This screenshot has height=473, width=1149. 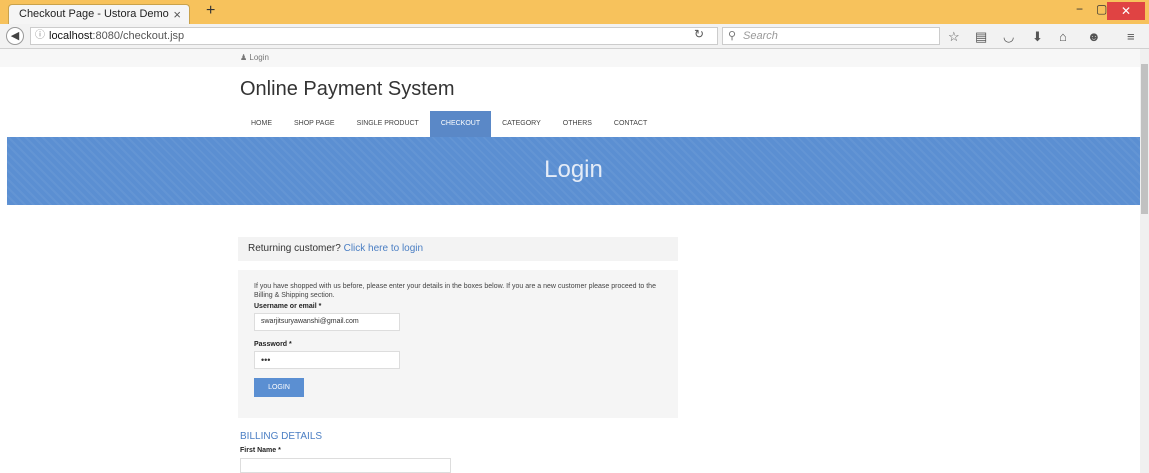 What do you see at coordinates (94, 14) in the screenshot?
I see `tab-title: Checkout Page - Ustora Demo` at bounding box center [94, 14].